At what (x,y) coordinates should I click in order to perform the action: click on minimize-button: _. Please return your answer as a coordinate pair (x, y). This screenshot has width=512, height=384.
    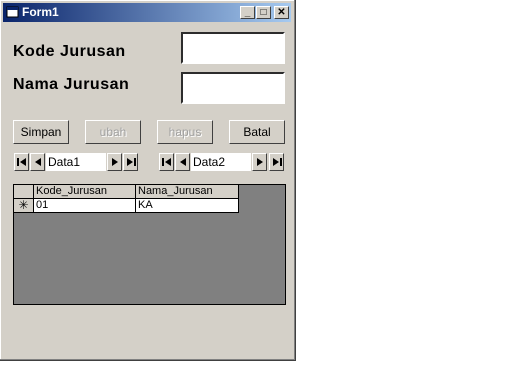
    Looking at the image, I should click on (247, 12).